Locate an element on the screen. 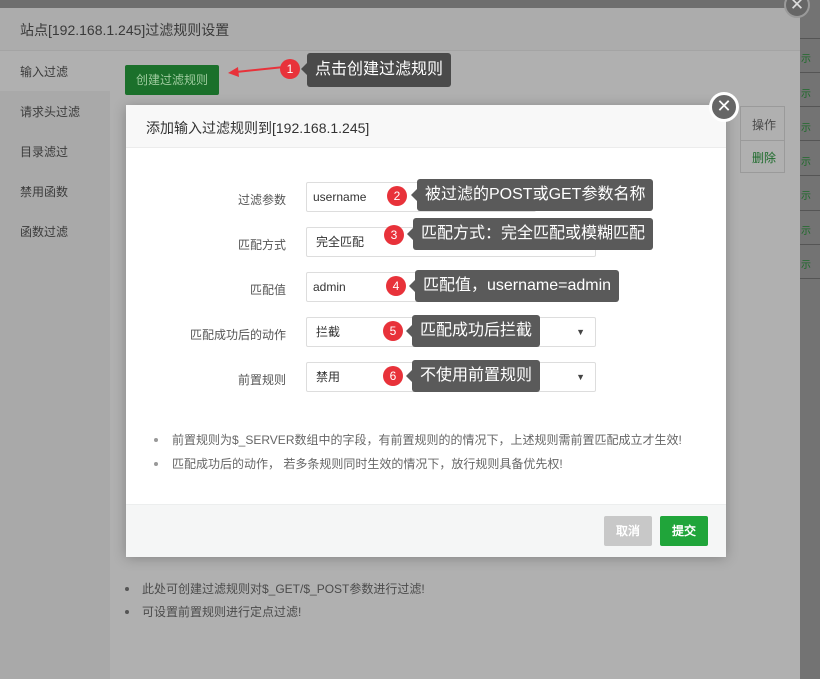  annotation-tip-1: 点击创建过滤规则 is located at coordinates (376, 70).